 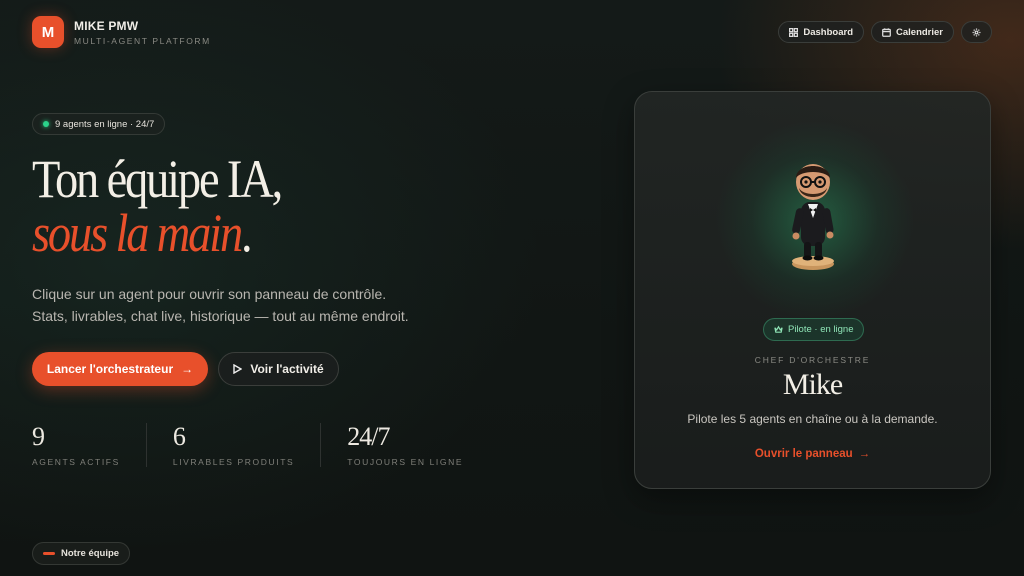 What do you see at coordinates (233, 462) in the screenshot?
I see `stat-label: LIVRABLES PRODUITS` at bounding box center [233, 462].